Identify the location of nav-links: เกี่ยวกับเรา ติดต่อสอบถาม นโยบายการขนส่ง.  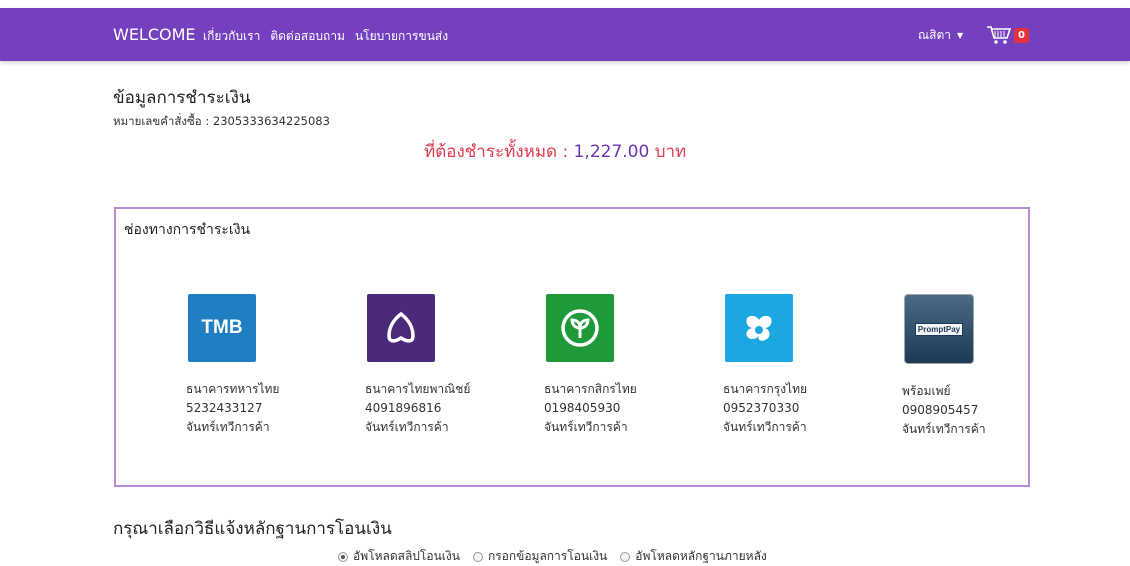
(325, 36).